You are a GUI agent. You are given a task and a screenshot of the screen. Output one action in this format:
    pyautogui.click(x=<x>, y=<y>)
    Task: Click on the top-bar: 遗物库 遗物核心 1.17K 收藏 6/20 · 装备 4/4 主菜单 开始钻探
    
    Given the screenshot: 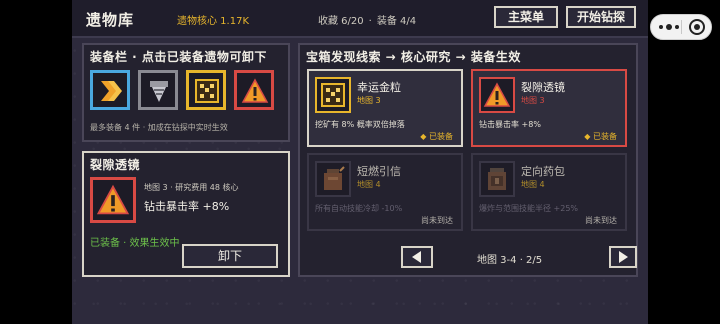 What is the action you would take?
    pyautogui.click(x=360, y=19)
    